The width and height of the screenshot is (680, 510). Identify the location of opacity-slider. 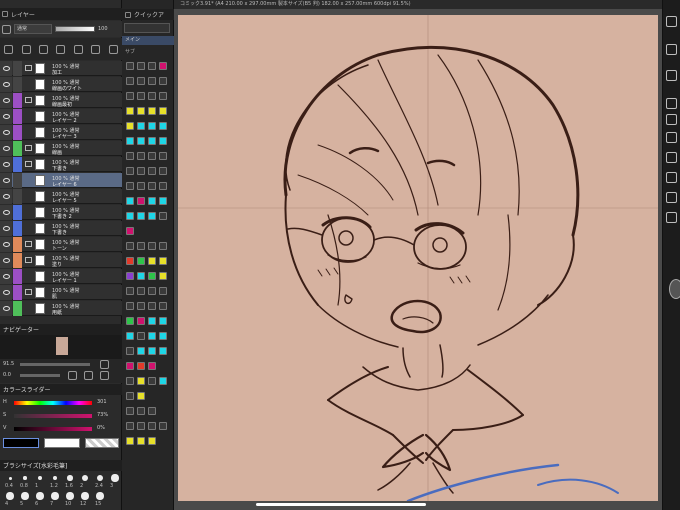
(75, 29).